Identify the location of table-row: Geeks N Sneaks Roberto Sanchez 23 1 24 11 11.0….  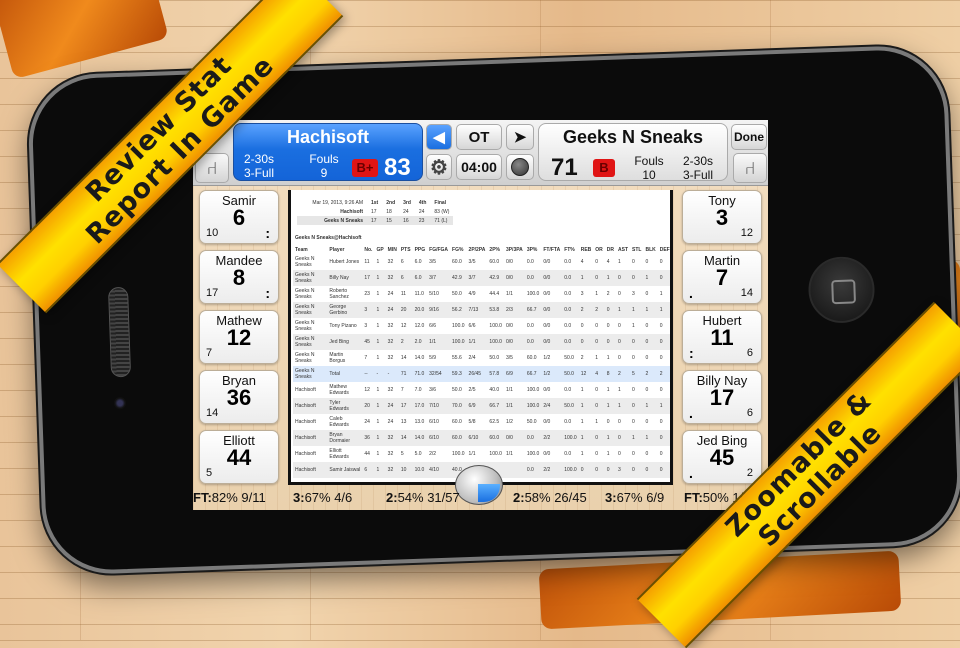
(481, 294).